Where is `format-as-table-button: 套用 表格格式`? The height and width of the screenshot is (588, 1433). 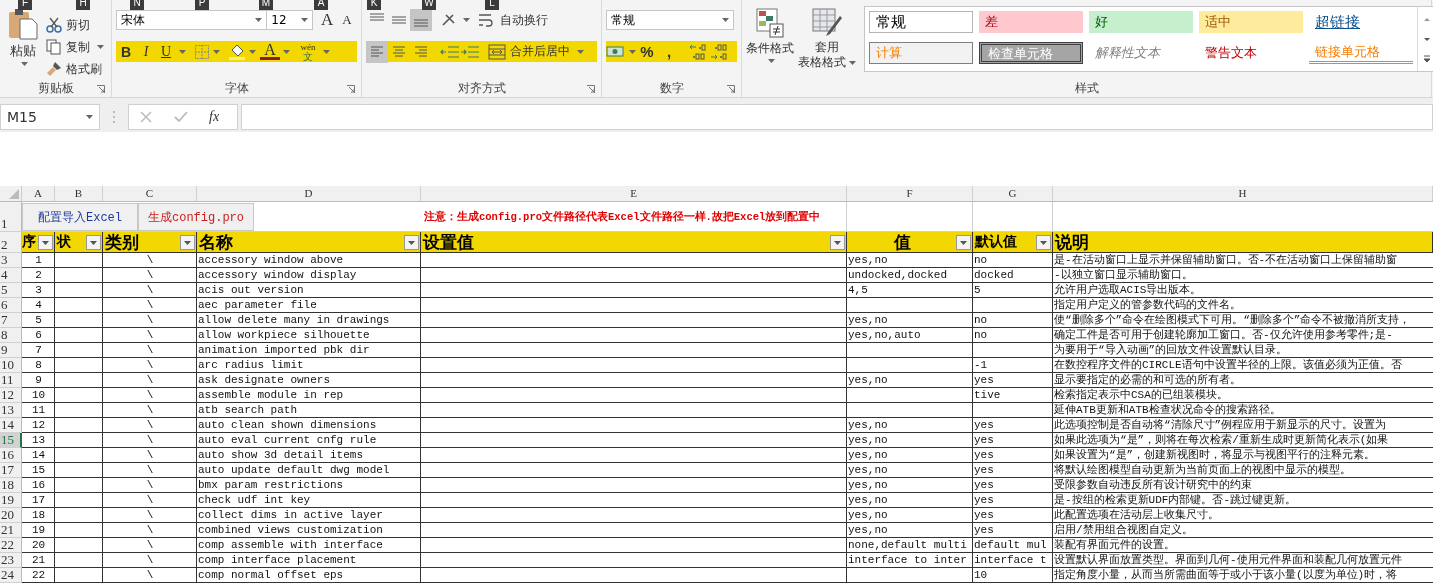 format-as-table-button: 套用 表格格式 is located at coordinates (827, 42).